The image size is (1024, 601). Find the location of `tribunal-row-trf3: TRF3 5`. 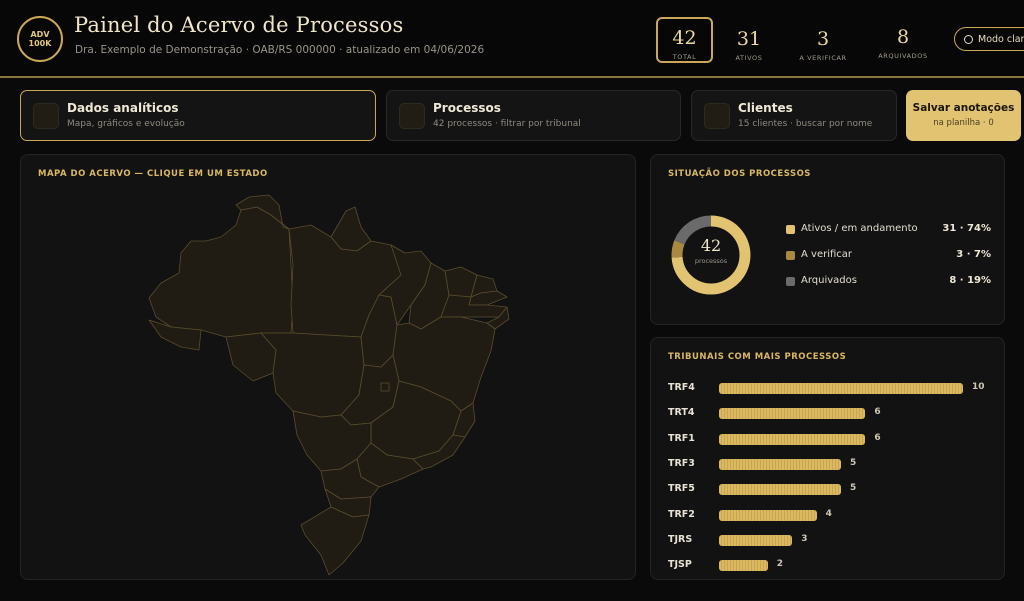

tribunal-row-trf3: TRF3 5 is located at coordinates (833, 465).